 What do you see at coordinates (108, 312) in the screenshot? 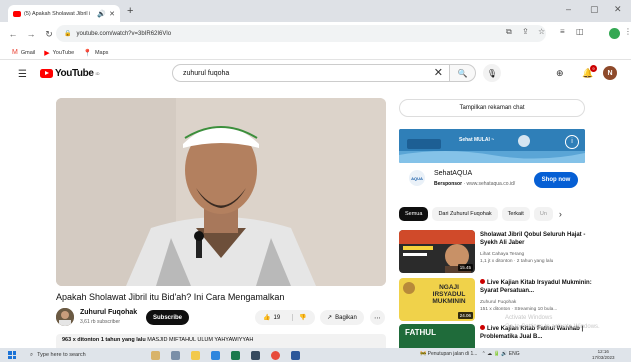
I see `channel-name: Zuhurul Fuqohak` at bounding box center [108, 312].